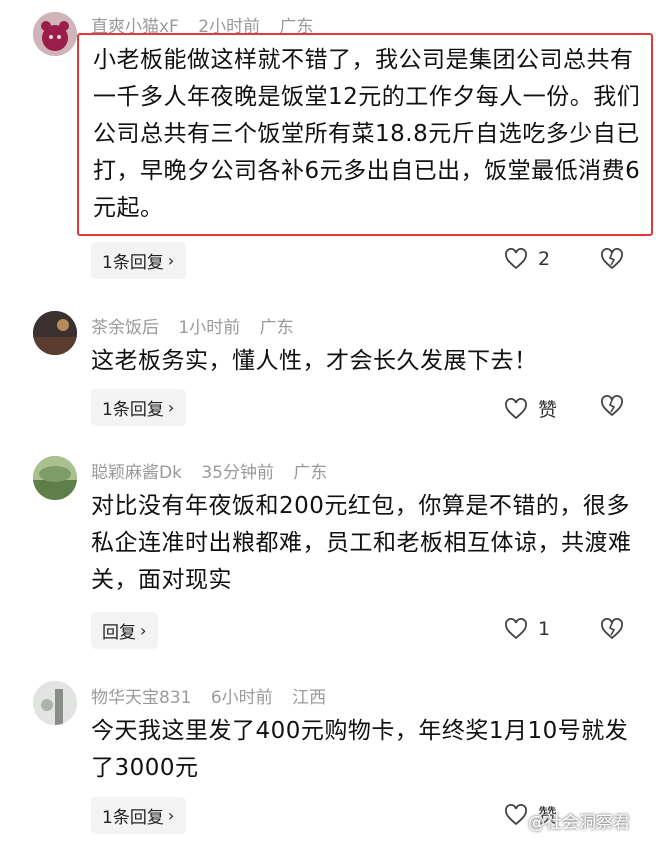 The height and width of the screenshot is (843, 660). What do you see at coordinates (309, 698) in the screenshot?
I see `location: 江西` at bounding box center [309, 698].